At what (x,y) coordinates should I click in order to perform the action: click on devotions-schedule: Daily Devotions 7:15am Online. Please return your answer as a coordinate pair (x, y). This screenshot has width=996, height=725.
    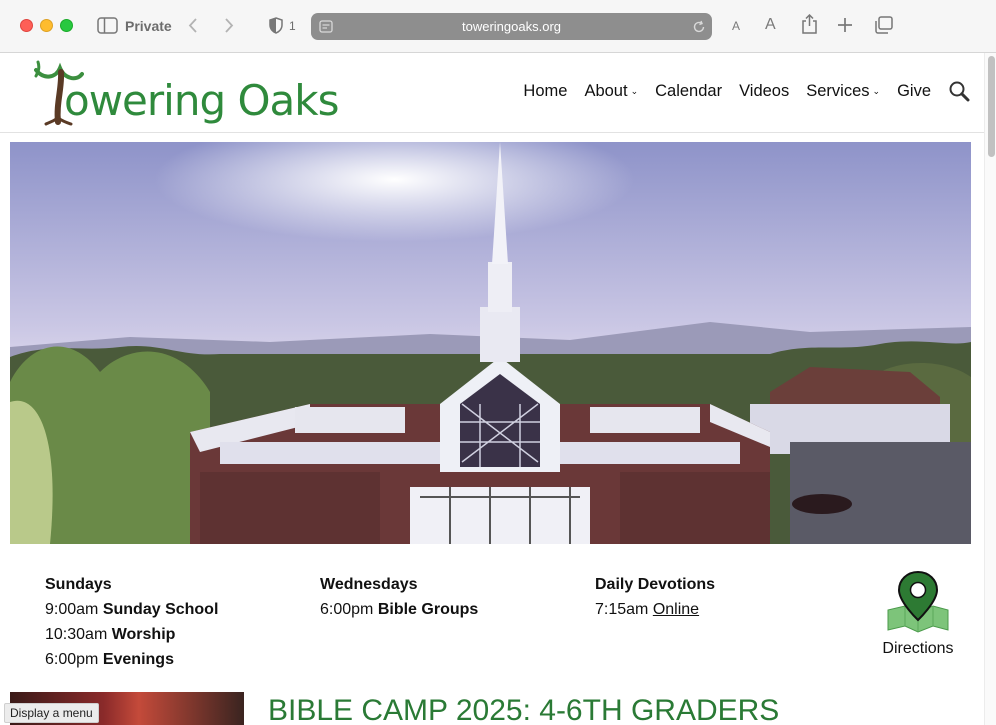
    Looking at the image, I should click on (655, 597).